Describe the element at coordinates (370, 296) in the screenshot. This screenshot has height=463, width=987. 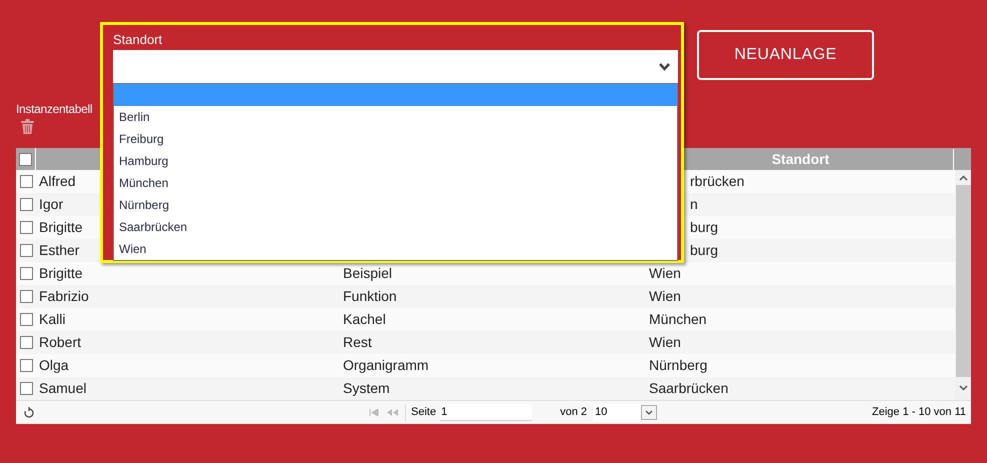
I see `table-cell: Funktion` at that location.